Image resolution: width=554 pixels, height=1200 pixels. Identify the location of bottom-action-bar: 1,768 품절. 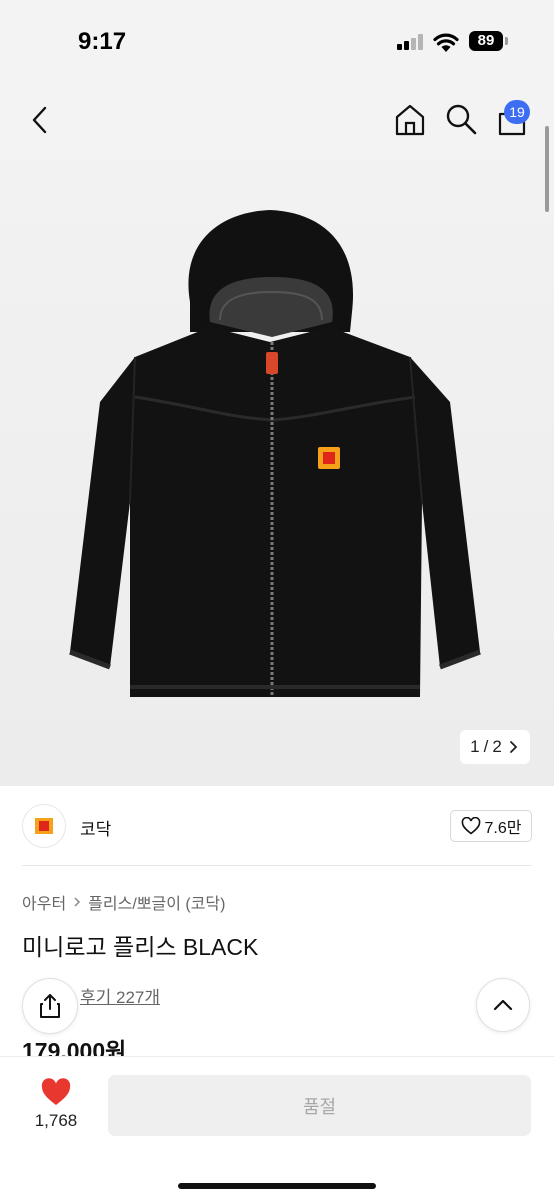
(277, 1128).